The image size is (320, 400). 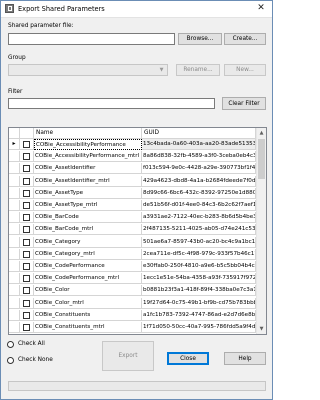 I want to click on grid-scrollbar: ▲ ▼, so click(x=261, y=231).